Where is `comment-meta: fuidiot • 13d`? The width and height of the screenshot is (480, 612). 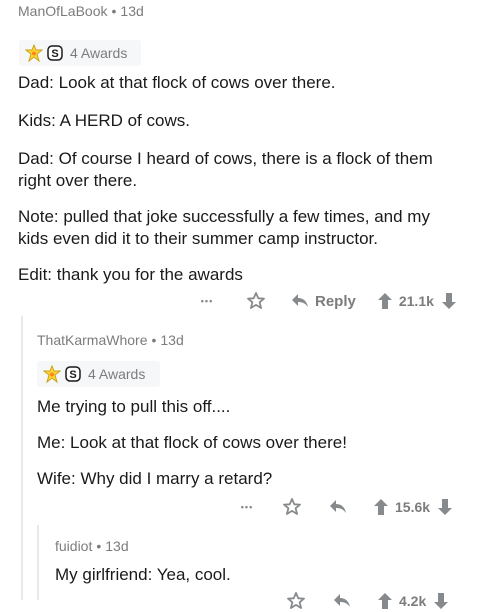
comment-meta: fuidiot • 13d is located at coordinates (92, 546).